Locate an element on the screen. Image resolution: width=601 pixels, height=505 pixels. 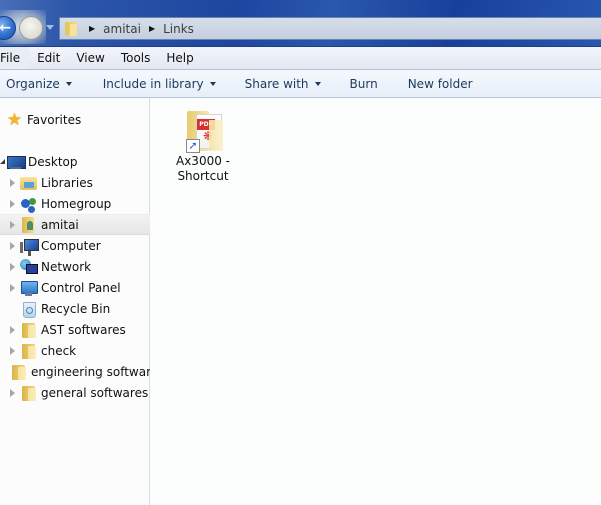
include-in-library-label: Include in library is located at coordinates (153, 83).